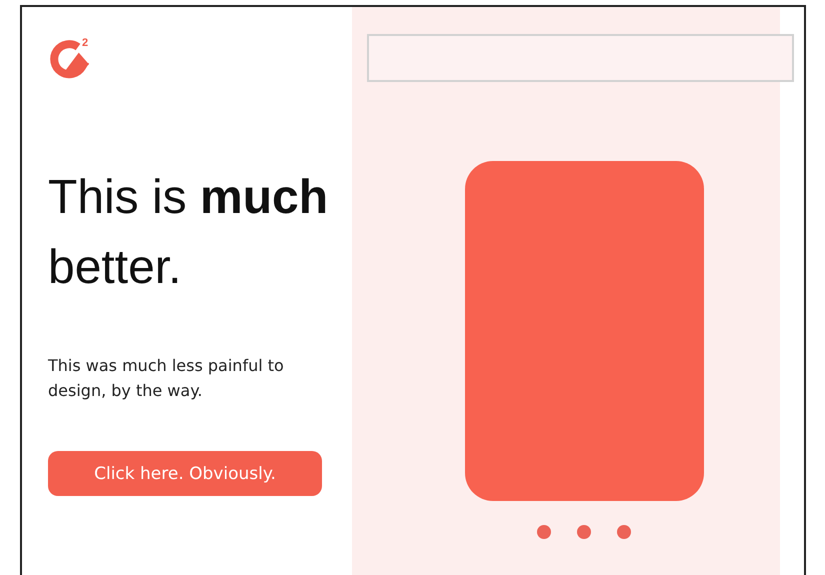 Image resolution: width=825 pixels, height=575 pixels. What do you see at coordinates (580, 58) in the screenshot?
I see `search-field` at bounding box center [580, 58].